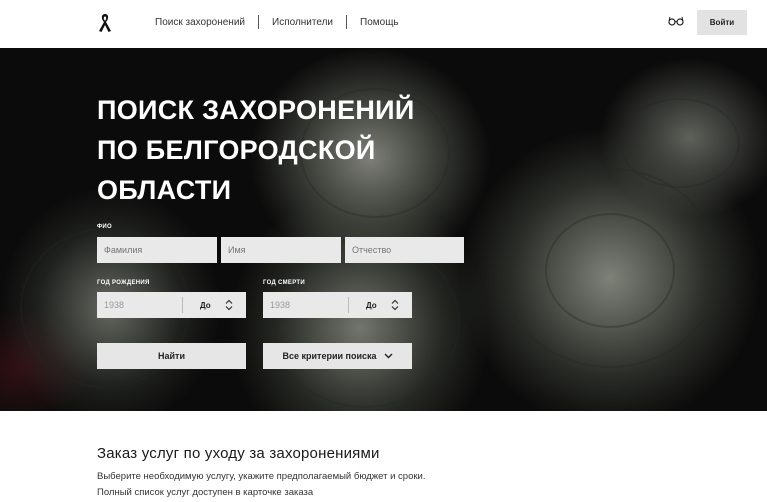 The width and height of the screenshot is (767, 502). What do you see at coordinates (284, 283) in the screenshot?
I see `death-year-label: ГОД СМЕРТИ` at bounding box center [284, 283].